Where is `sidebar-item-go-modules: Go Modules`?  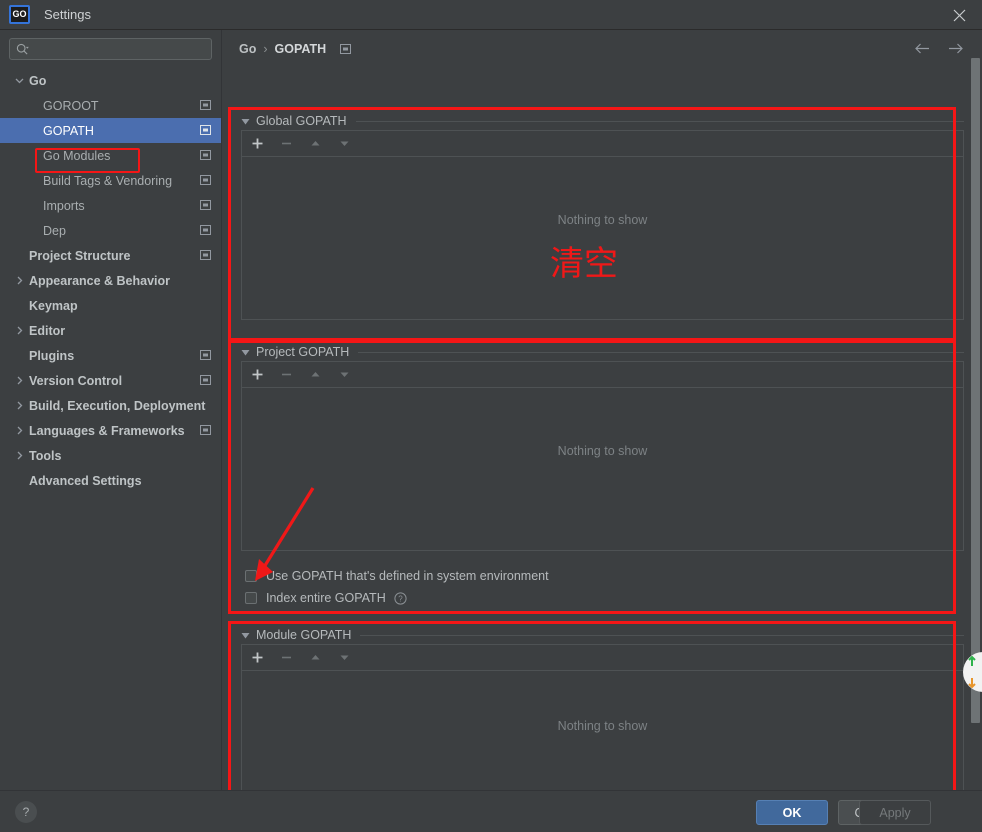 sidebar-item-go-modules: Go Modules is located at coordinates (110, 155).